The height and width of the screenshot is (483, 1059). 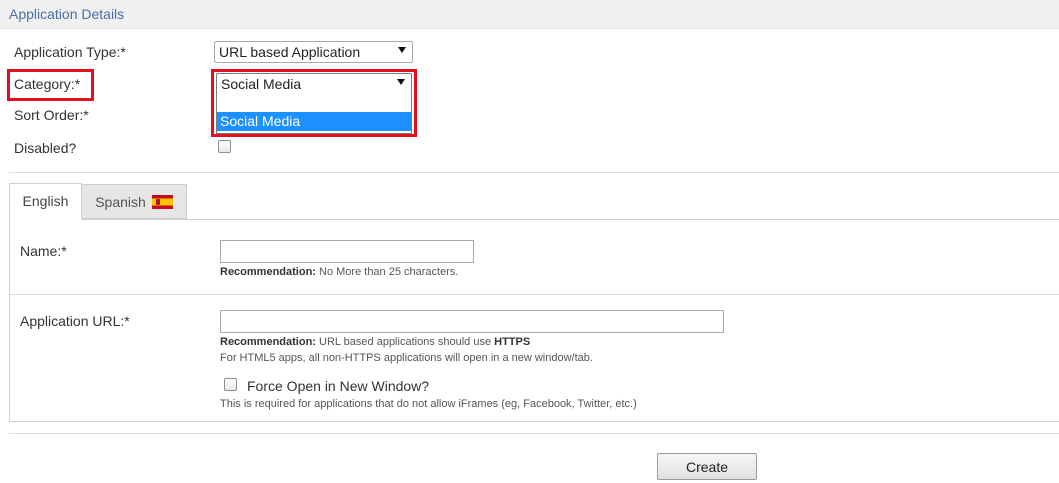 What do you see at coordinates (387, 272) in the screenshot?
I see `name-hint-text: No More than 25 characters.` at bounding box center [387, 272].